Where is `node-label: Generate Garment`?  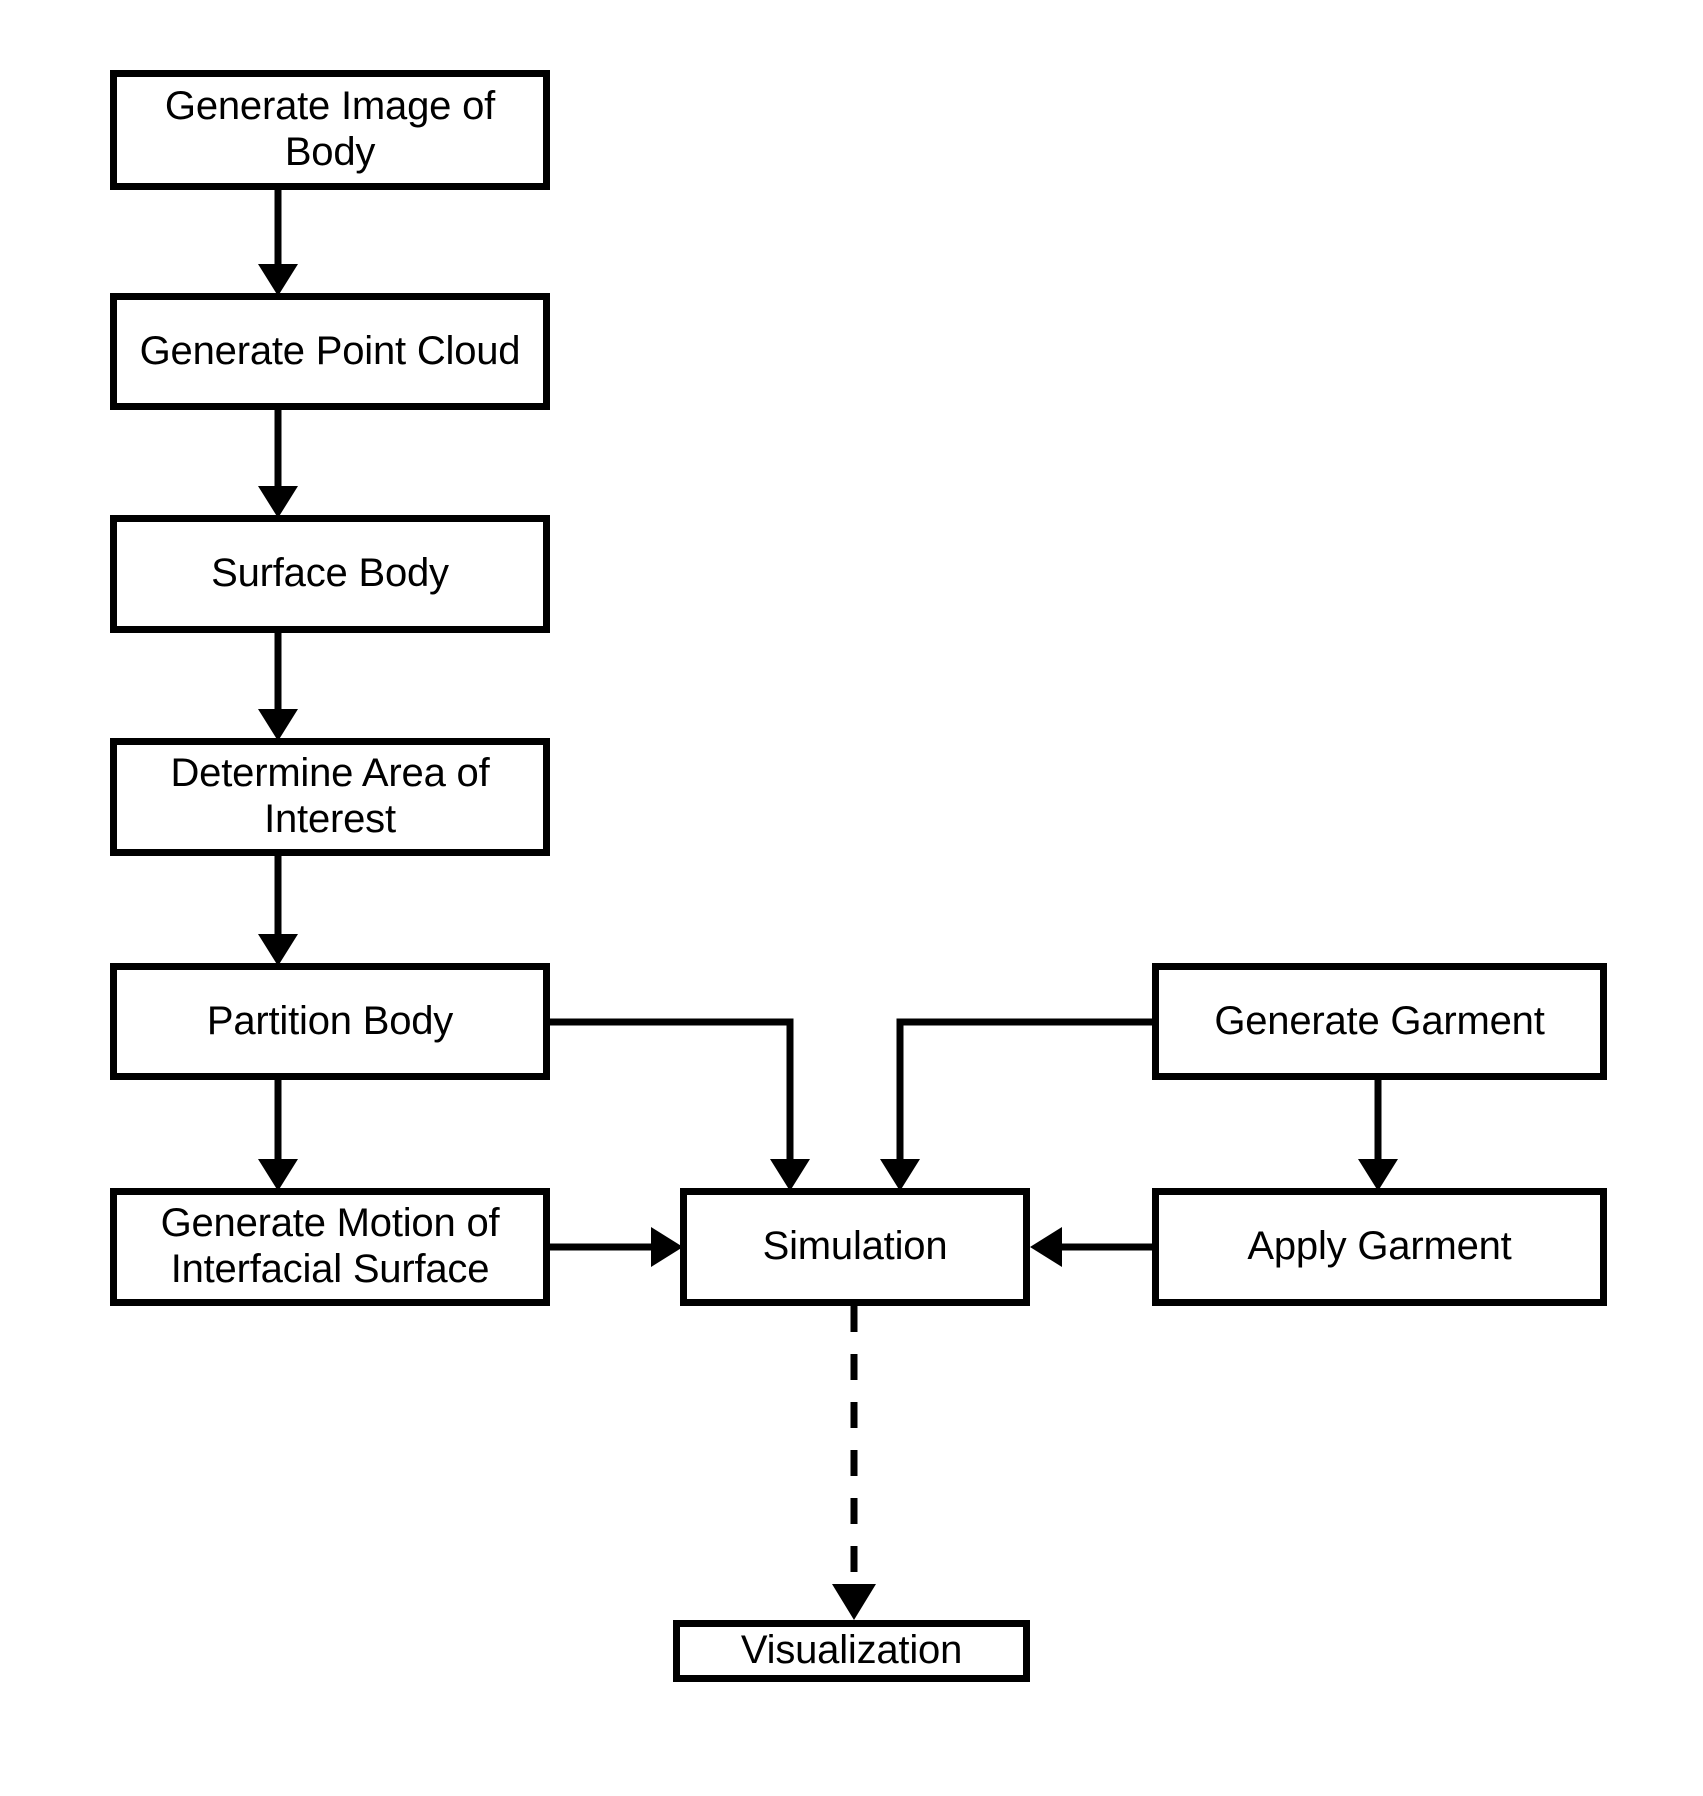 node-label: Generate Garment is located at coordinates (1379, 1020).